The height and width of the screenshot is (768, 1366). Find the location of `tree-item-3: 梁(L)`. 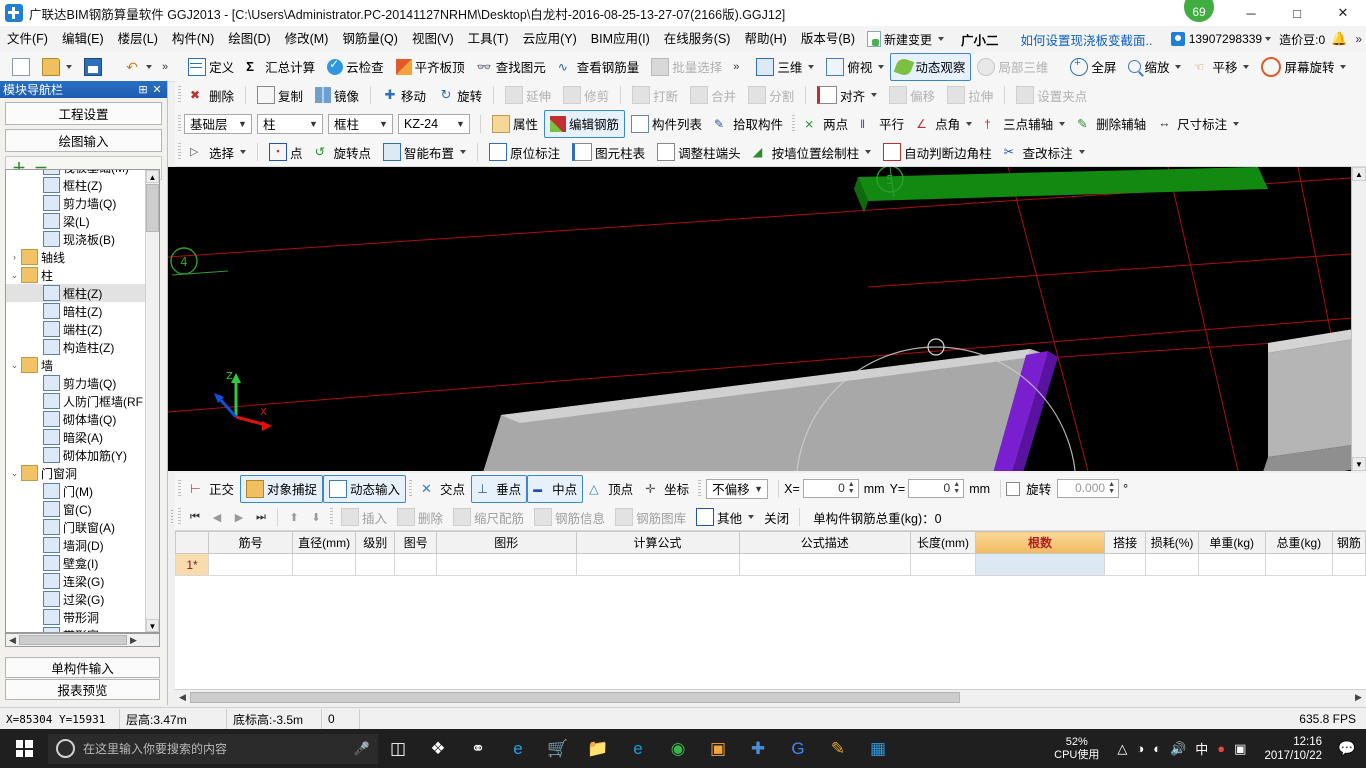

tree-item-3: 梁(L) is located at coordinates (76, 221).